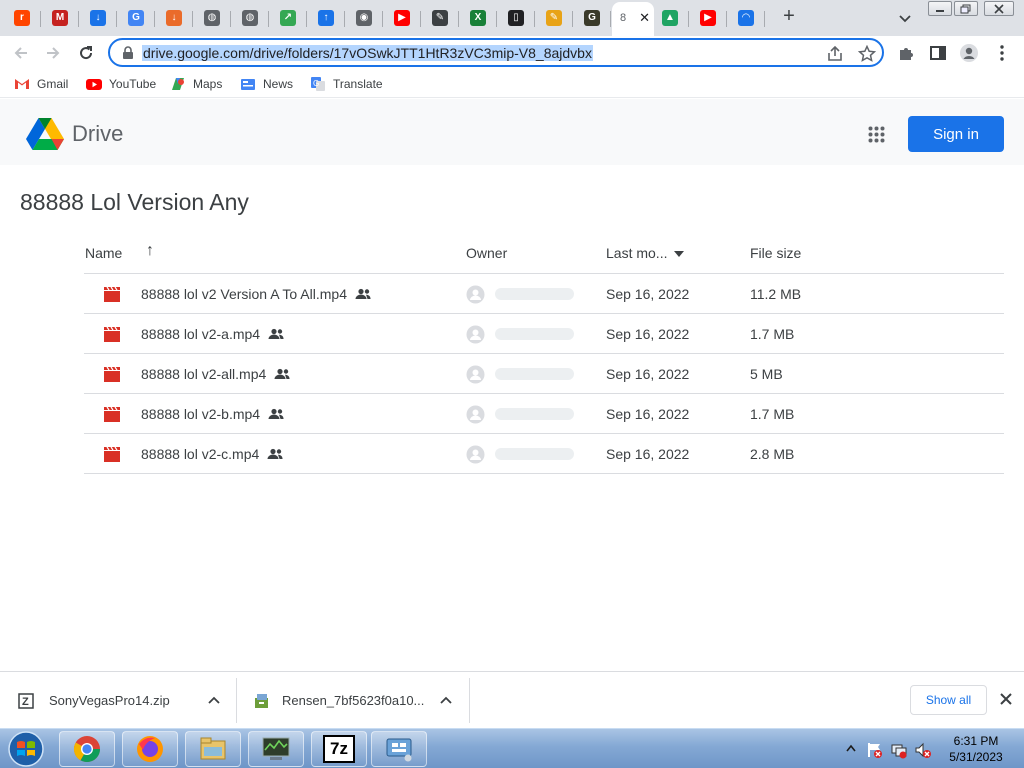  Describe the element at coordinates (746, 18) in the screenshot. I see `browser-tab: ◠` at that location.